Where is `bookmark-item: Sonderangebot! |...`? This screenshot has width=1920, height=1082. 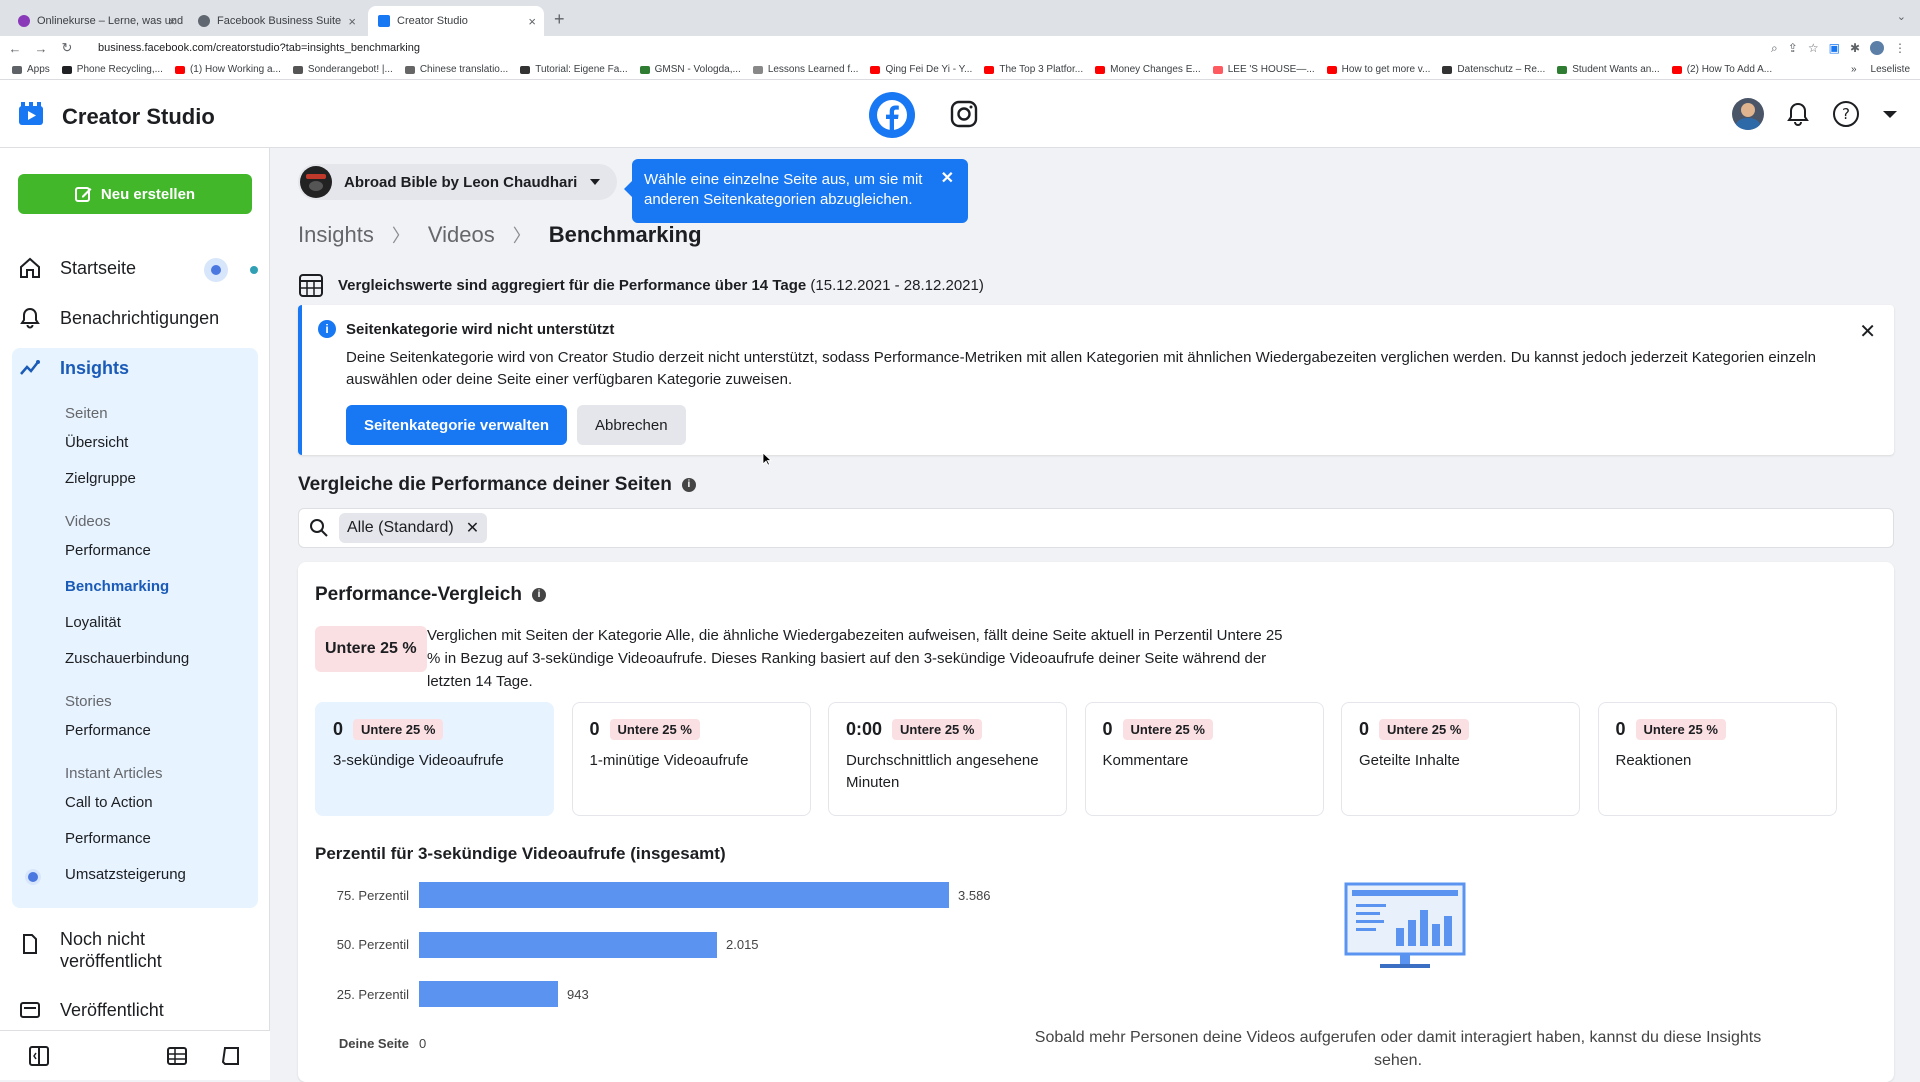
bookmark-item: Sonderangebot! |... is located at coordinates (342, 69).